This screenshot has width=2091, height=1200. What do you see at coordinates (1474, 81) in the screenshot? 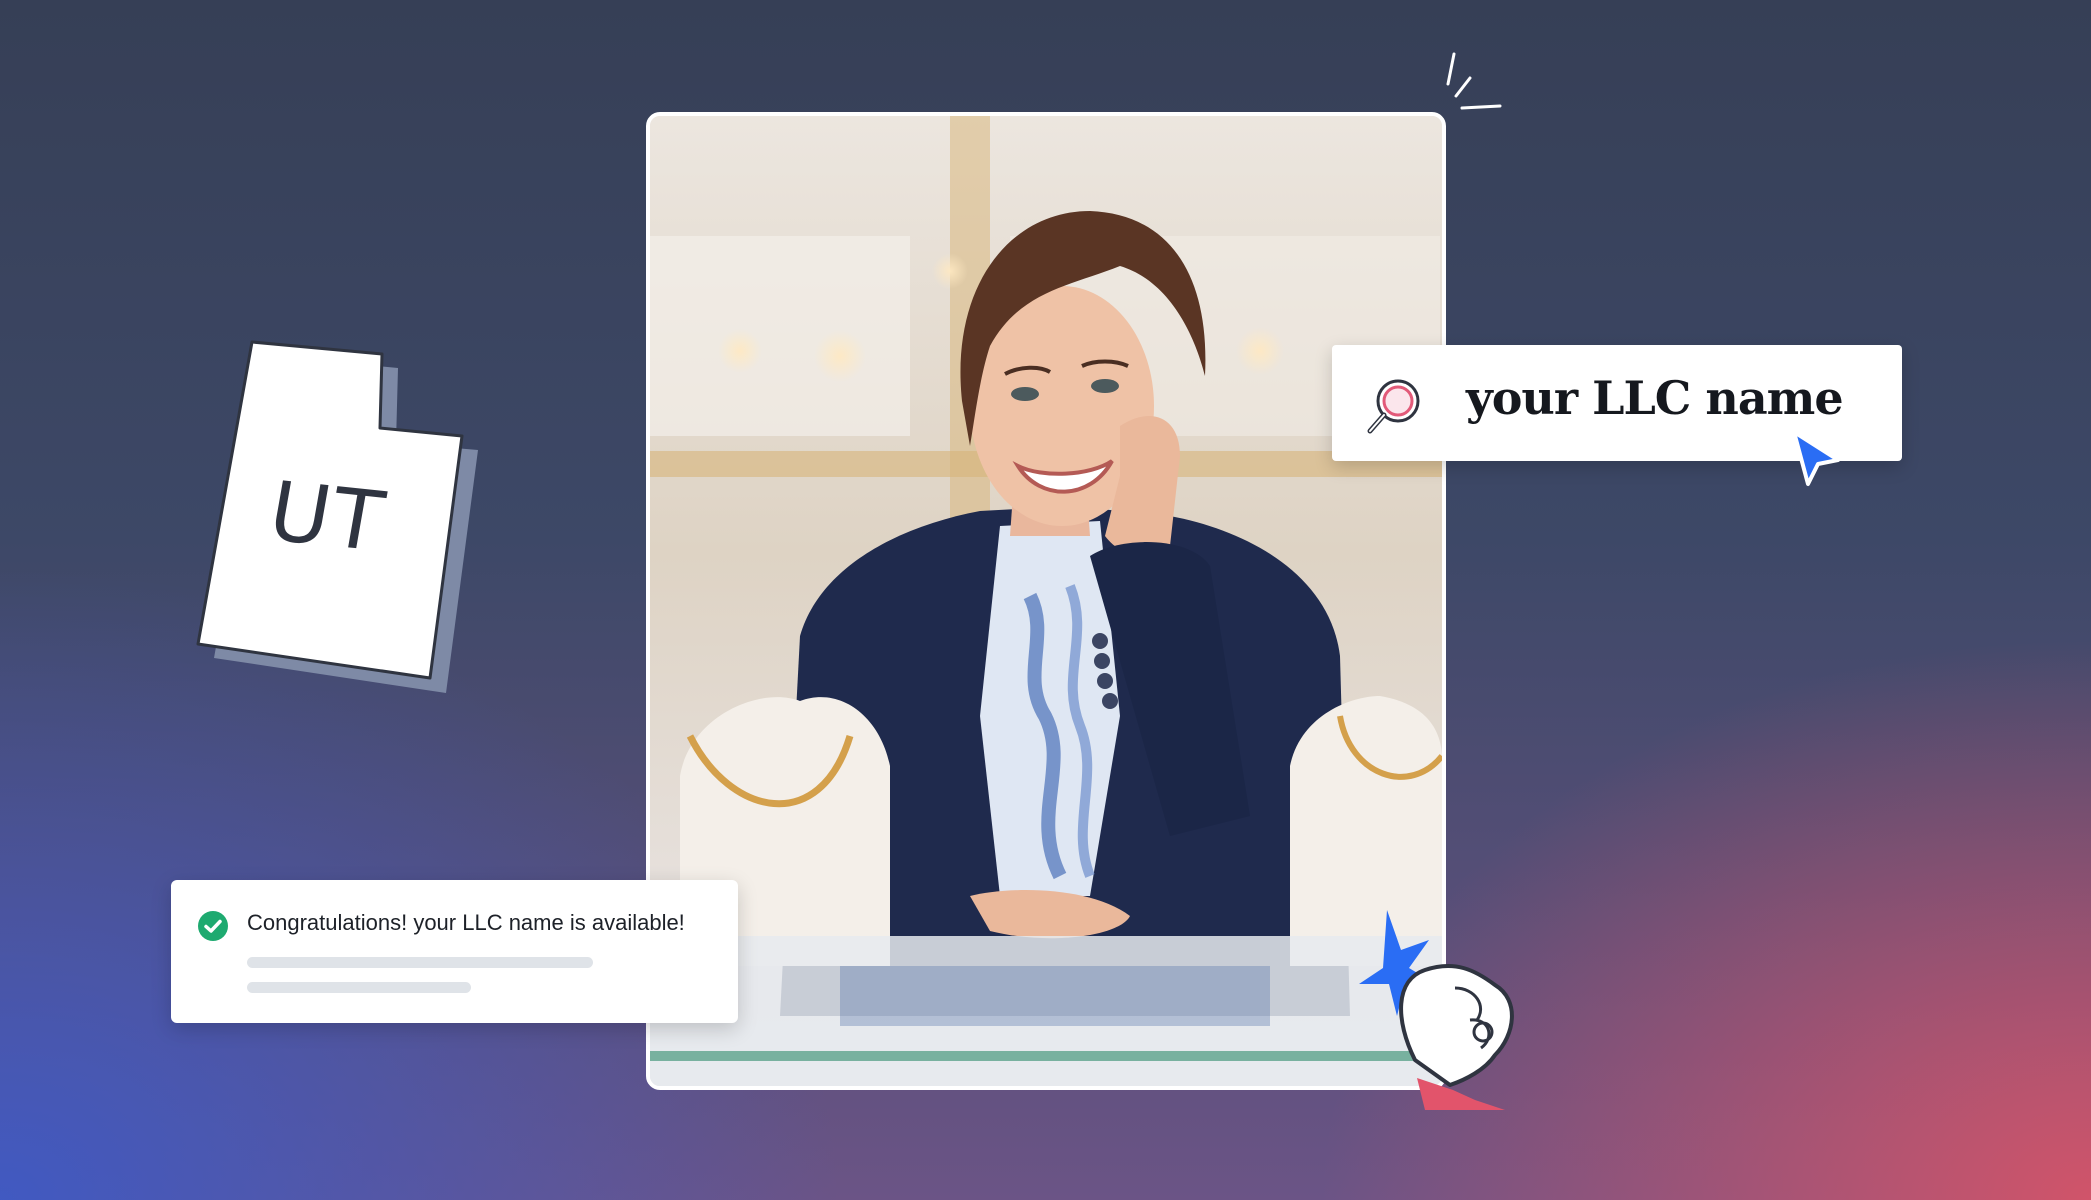
I see `sparkle-lines-icon` at bounding box center [1474, 81].